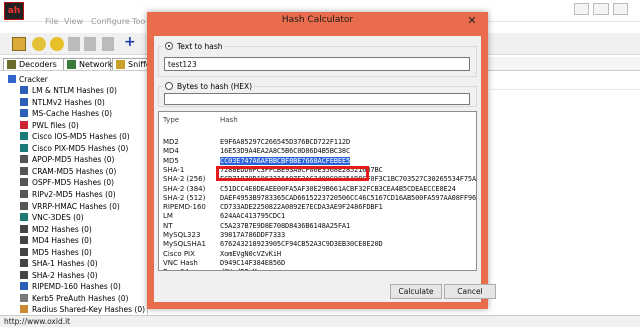 The width and height of the screenshot is (640, 327). I want to click on tree-item: NTLMv2 Hashes (0), so click(62, 102).